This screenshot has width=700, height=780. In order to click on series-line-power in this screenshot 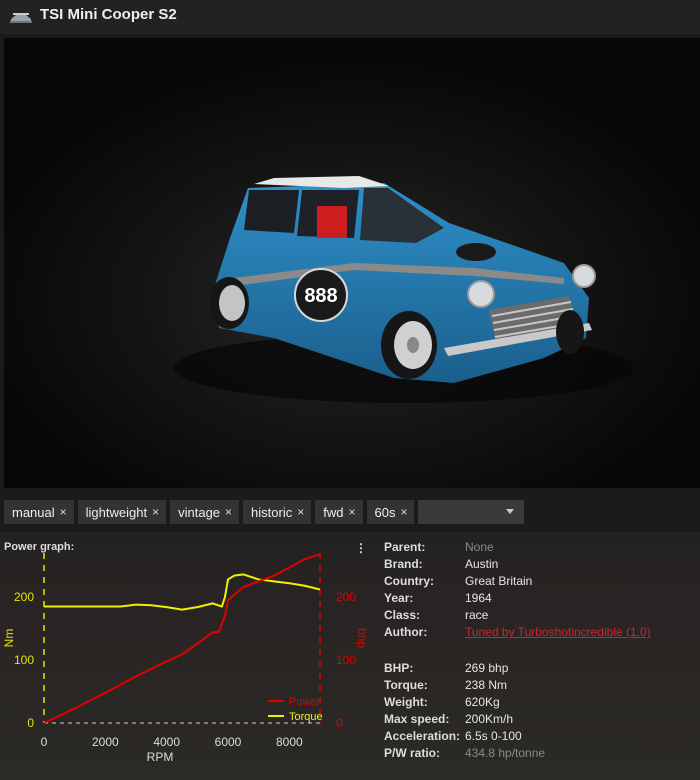, I will do `click(182, 638)`.